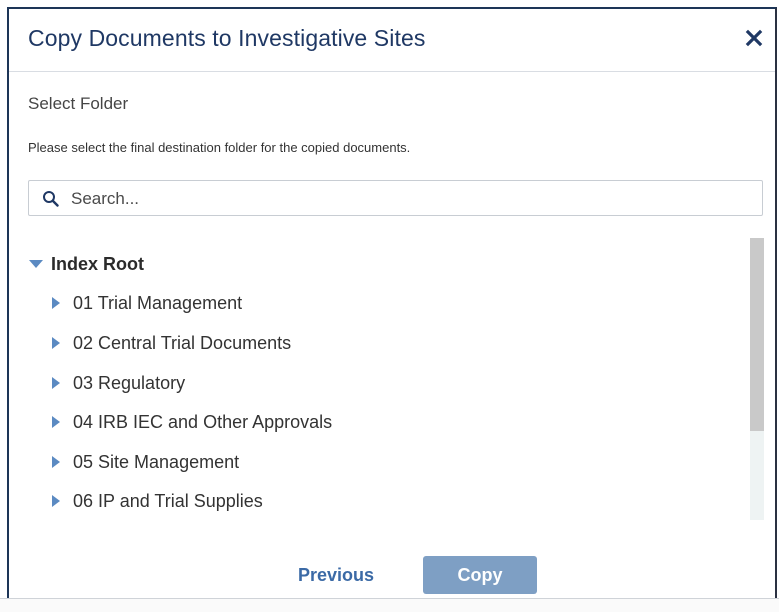  Describe the element at coordinates (97, 263) in the screenshot. I see `tree-root-label: Index Root` at that location.